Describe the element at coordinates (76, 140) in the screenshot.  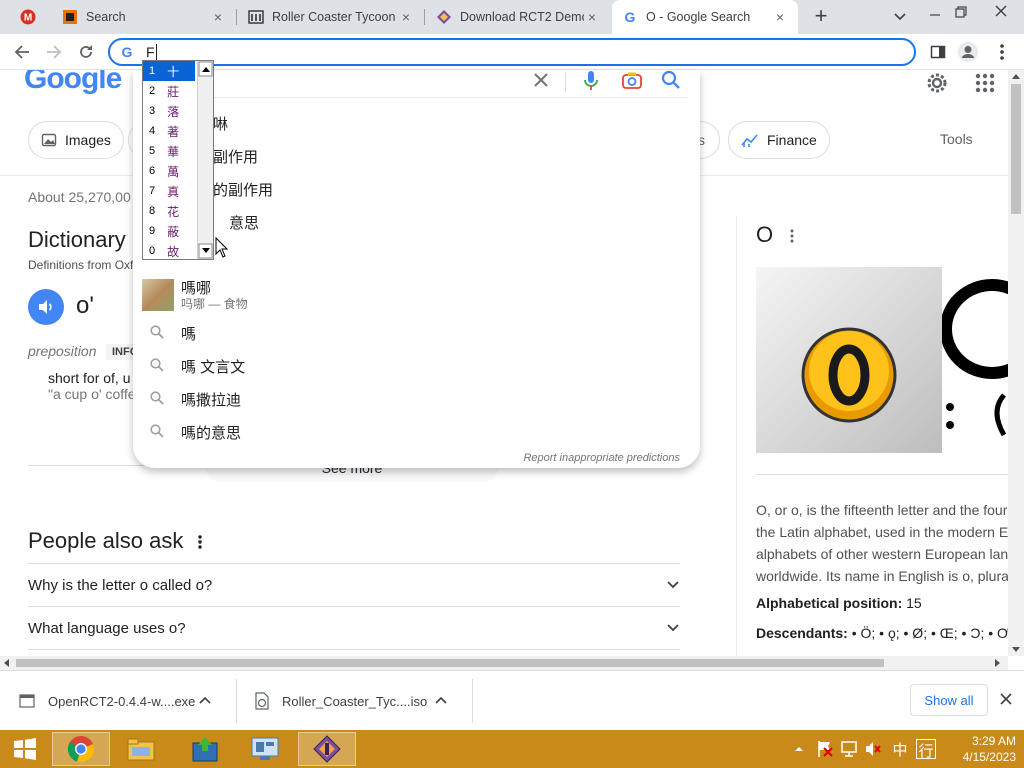
I see `filter-chip-images: Images` at that location.